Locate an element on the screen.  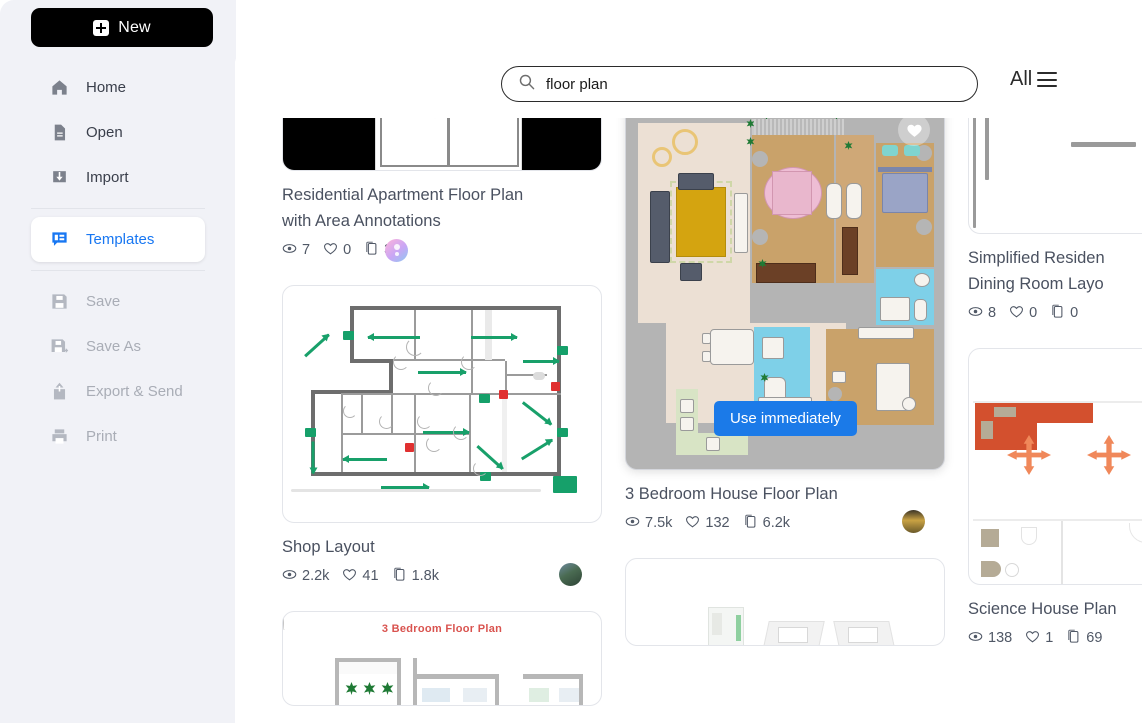
sidebar-item-open: Open is located at coordinates (118, 132).